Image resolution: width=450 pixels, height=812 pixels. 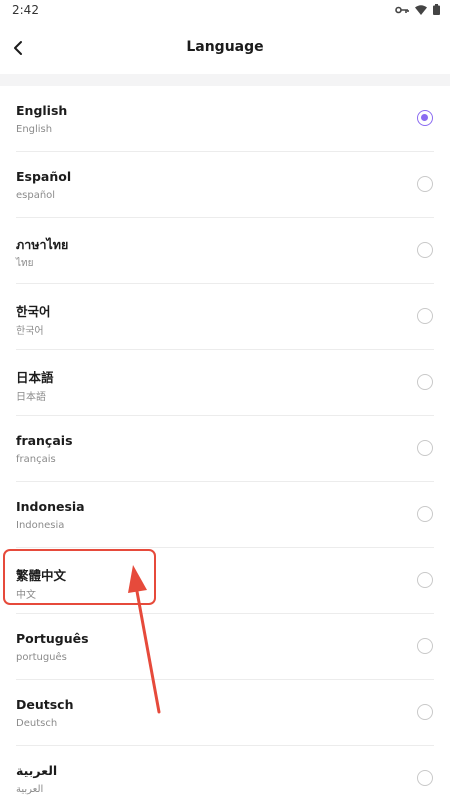 What do you see at coordinates (31, 397) in the screenshot?
I see `language-native-name: 日本語` at bounding box center [31, 397].